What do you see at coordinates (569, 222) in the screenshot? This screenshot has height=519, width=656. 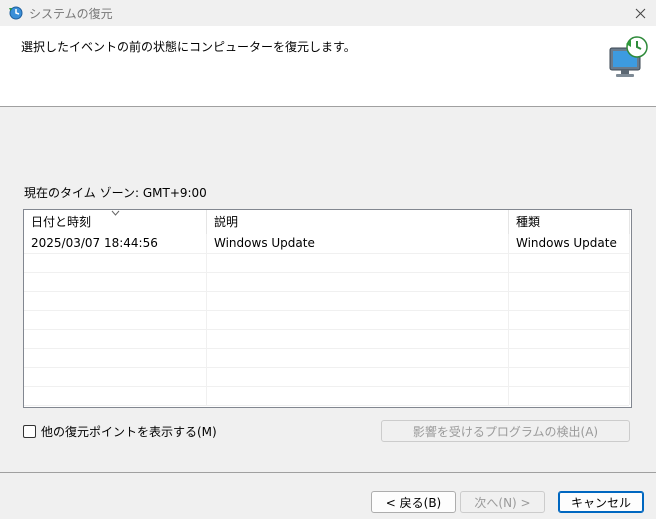 I see `column-header-type: 種類` at bounding box center [569, 222].